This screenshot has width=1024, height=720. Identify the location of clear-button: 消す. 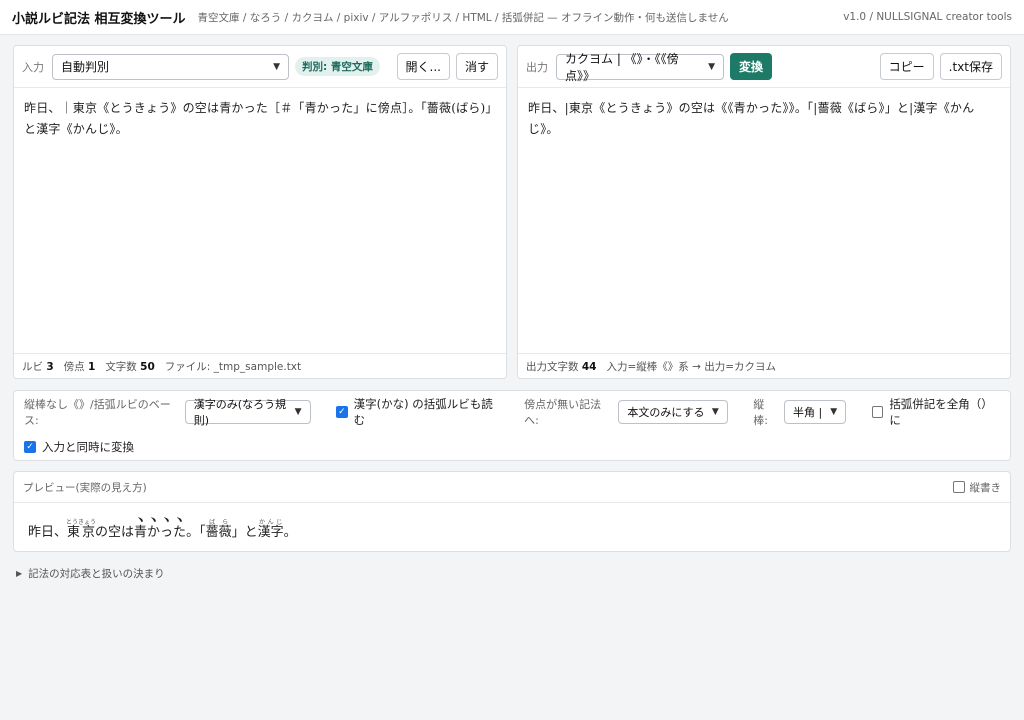
(476, 66).